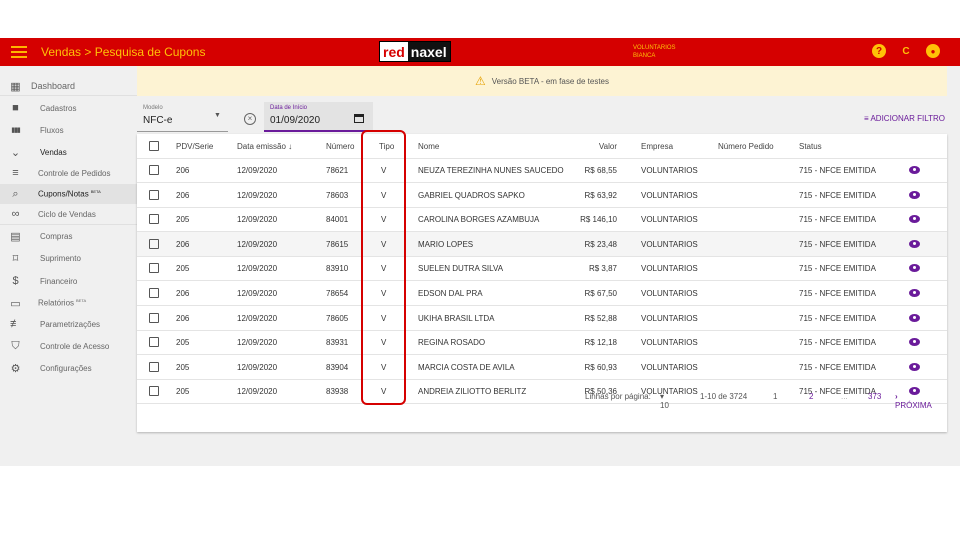  What do you see at coordinates (68, 368) in the screenshot?
I see `sidebar-item-13: ⚙ Configurações` at bounding box center [68, 368].